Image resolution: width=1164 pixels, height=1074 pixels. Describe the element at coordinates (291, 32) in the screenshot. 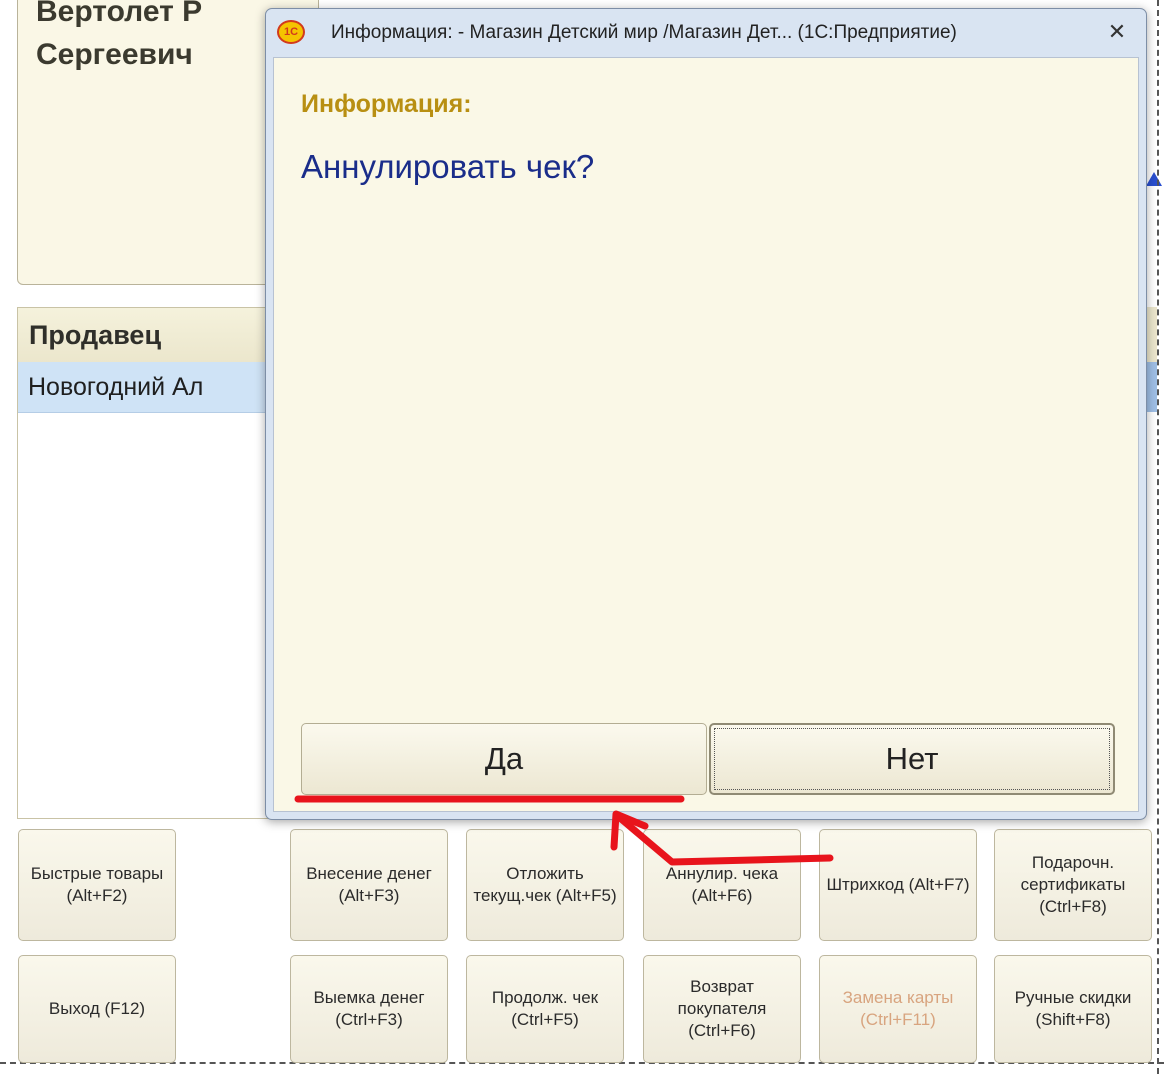

I see `1c-logo-icon: 1С` at that location.